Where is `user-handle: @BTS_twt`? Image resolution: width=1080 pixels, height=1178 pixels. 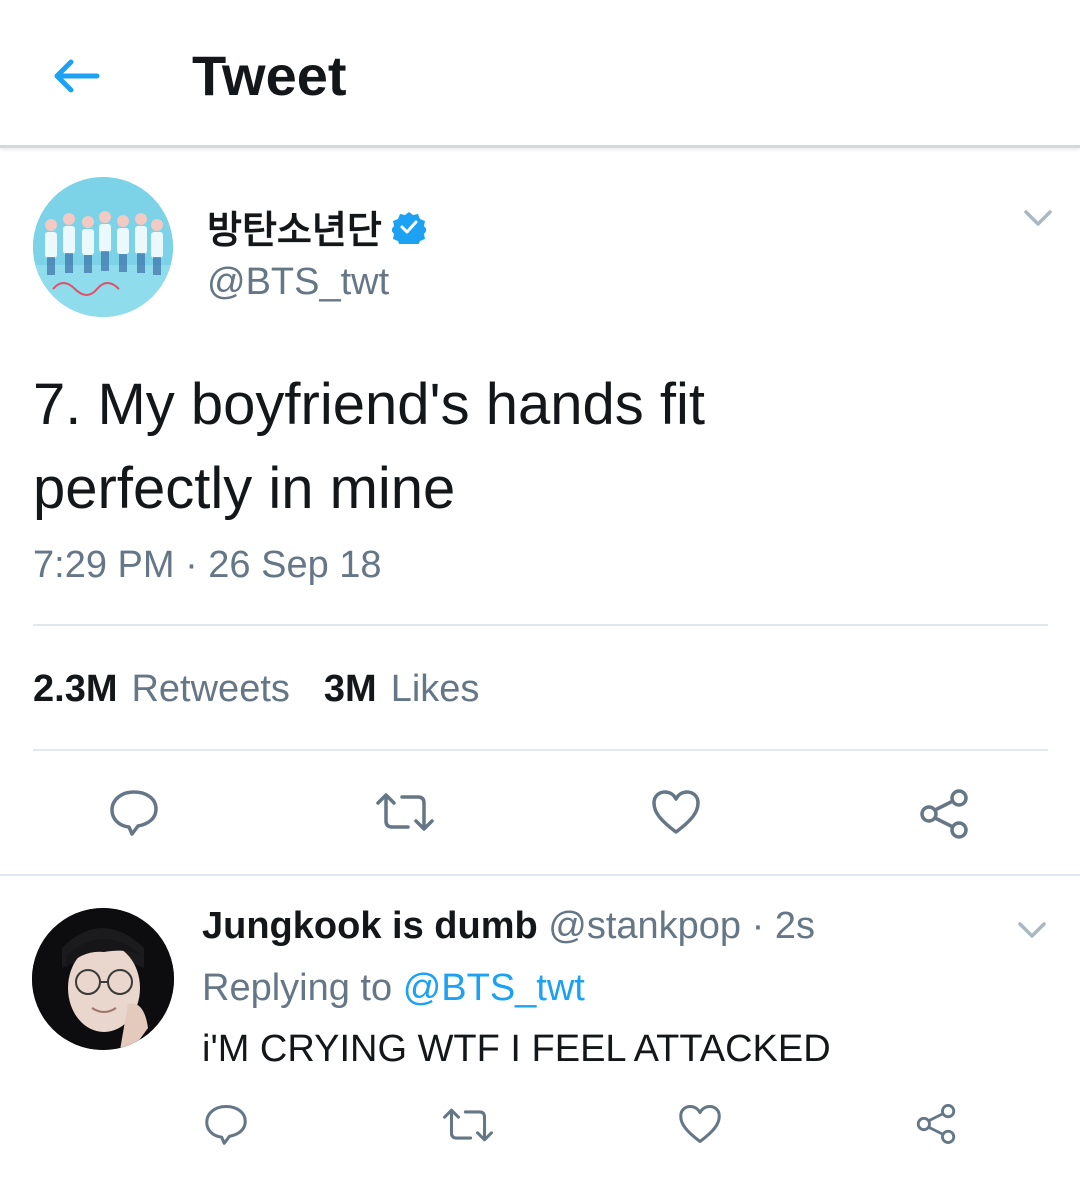 user-handle: @BTS_twt is located at coordinates (298, 282).